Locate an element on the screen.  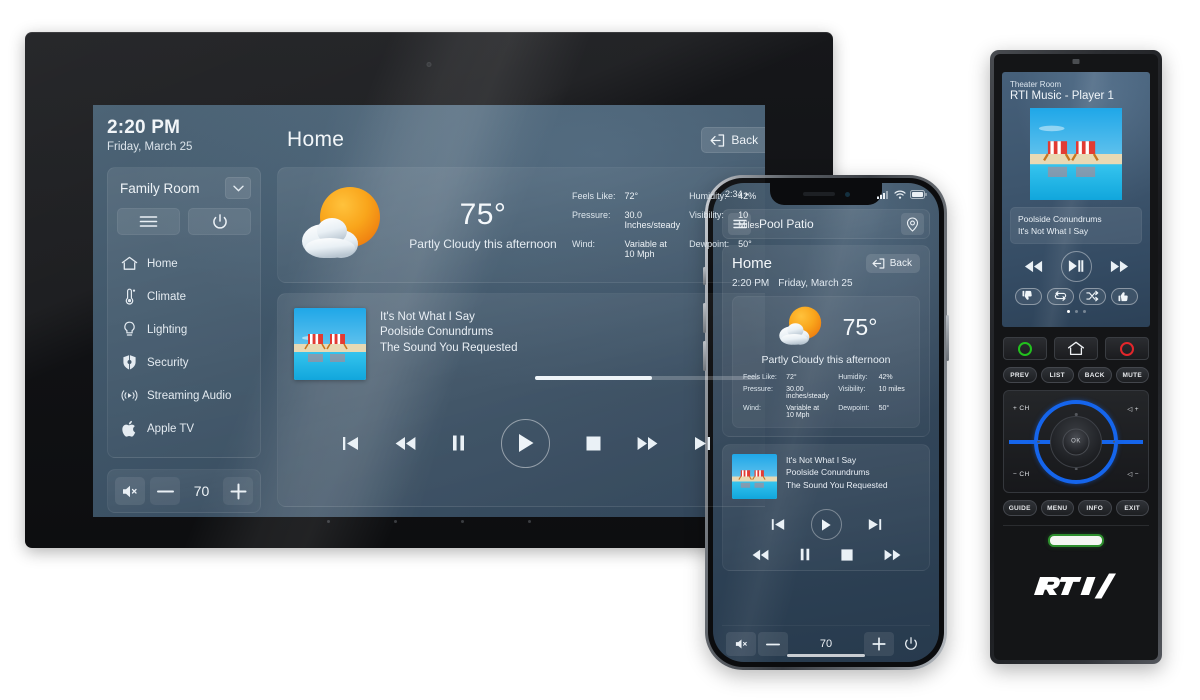
sidebar-item-streaming-audio: Streaming Audio is located at coordinates (184, 395).